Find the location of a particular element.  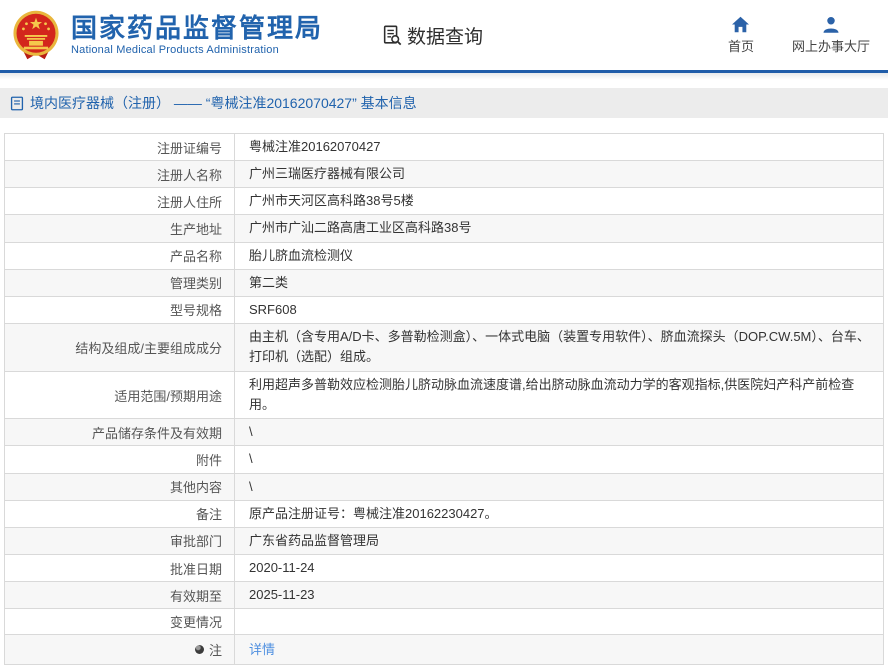

table-row: 型号规格 SRF608 is located at coordinates (444, 310).